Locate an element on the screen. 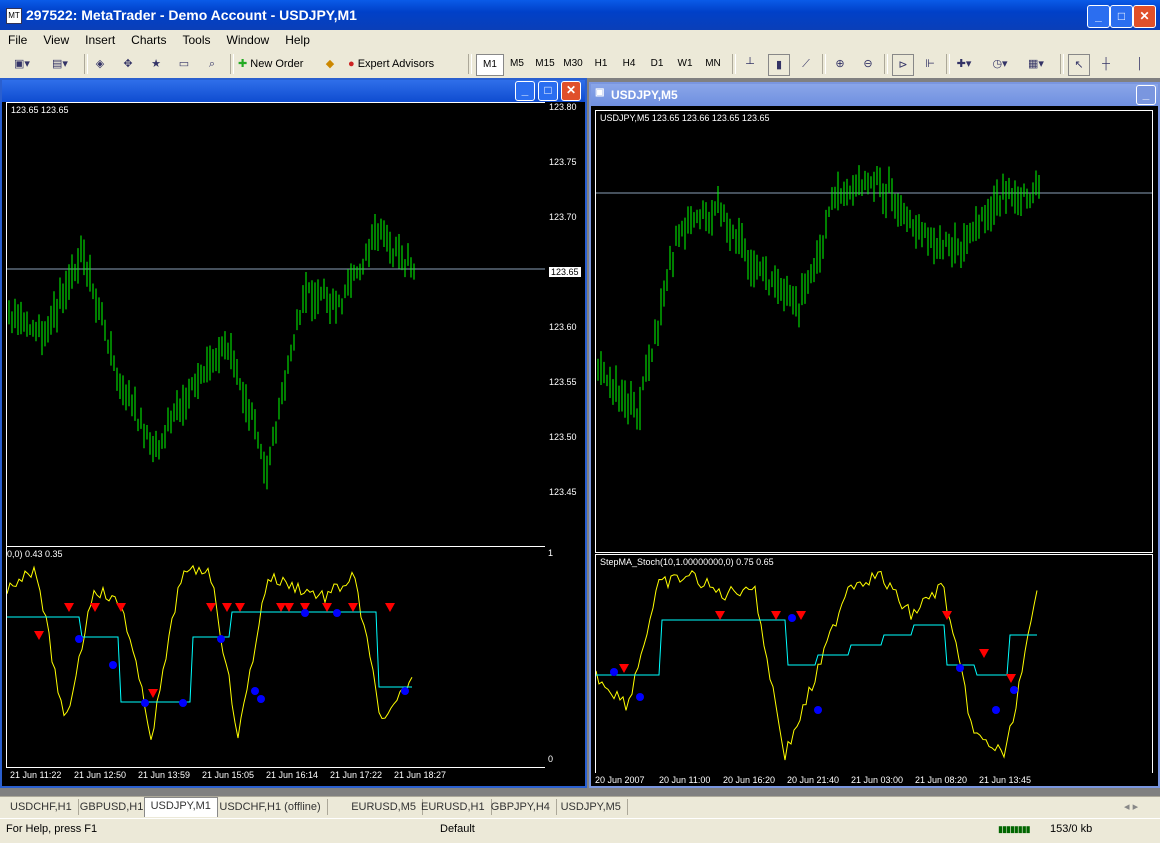 The image size is (1160, 843). tf-w1-button: W1 is located at coordinates (685, 64).